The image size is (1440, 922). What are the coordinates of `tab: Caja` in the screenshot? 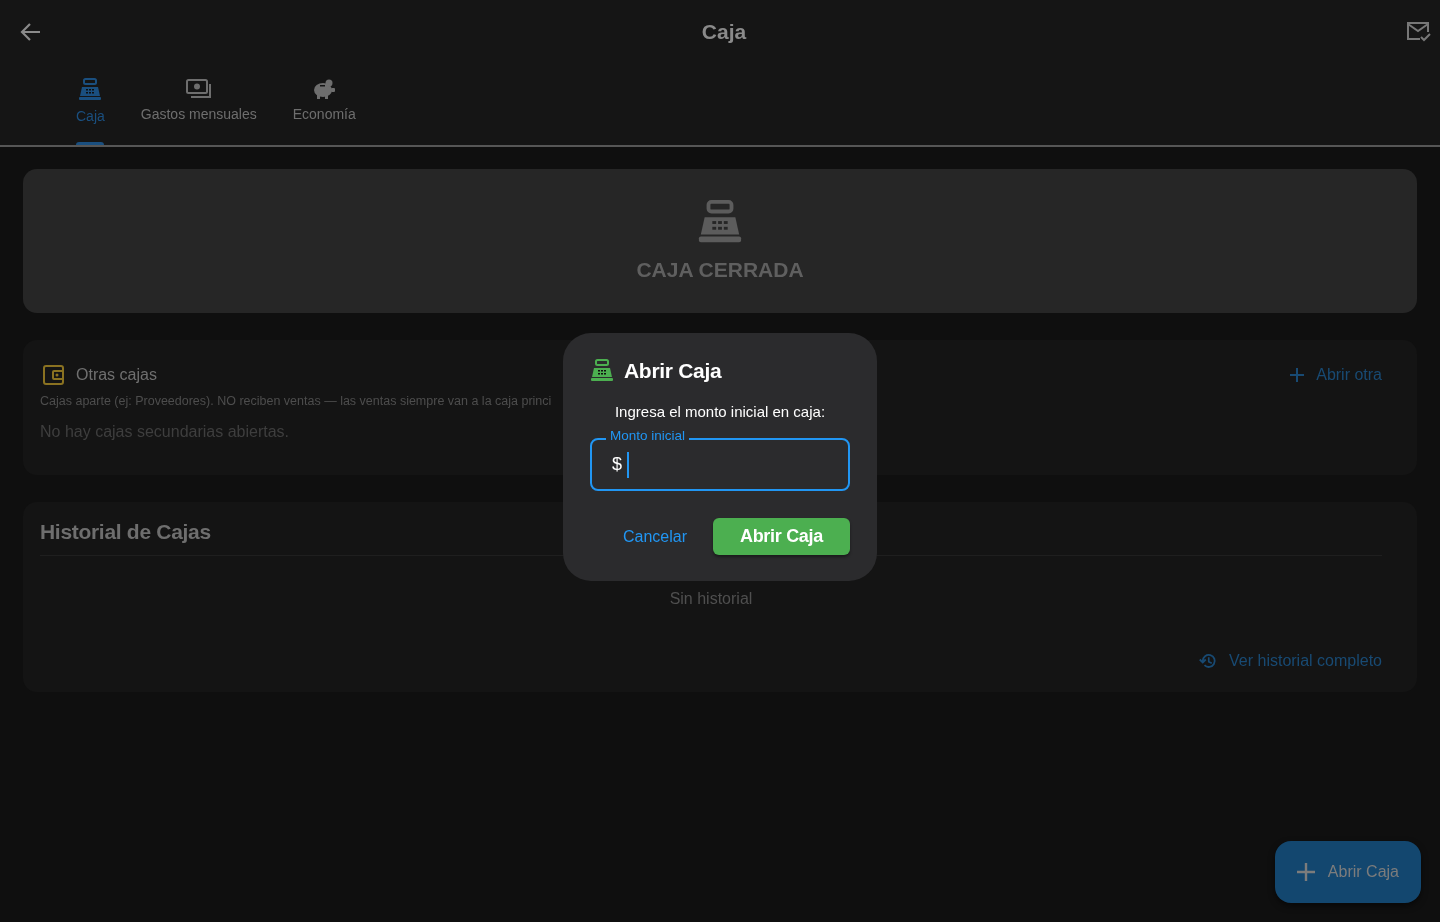 It's located at (90, 104).